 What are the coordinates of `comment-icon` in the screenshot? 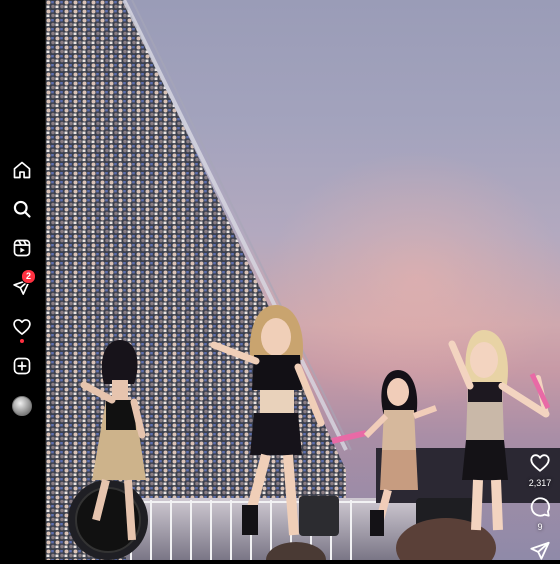 It's located at (540, 507).